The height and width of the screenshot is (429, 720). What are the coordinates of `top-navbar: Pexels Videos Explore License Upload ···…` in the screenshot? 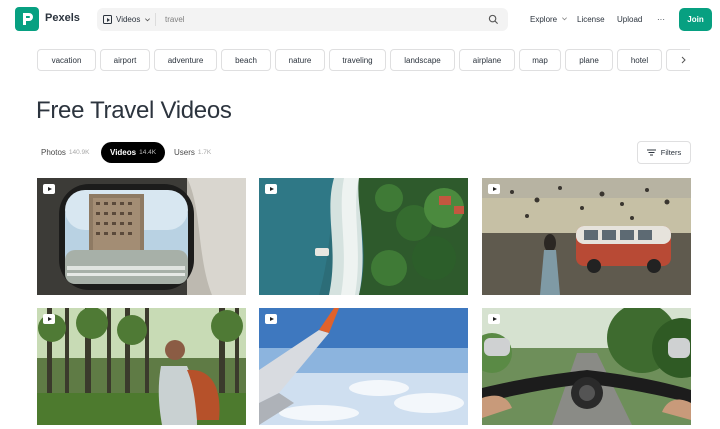 It's located at (360, 20).